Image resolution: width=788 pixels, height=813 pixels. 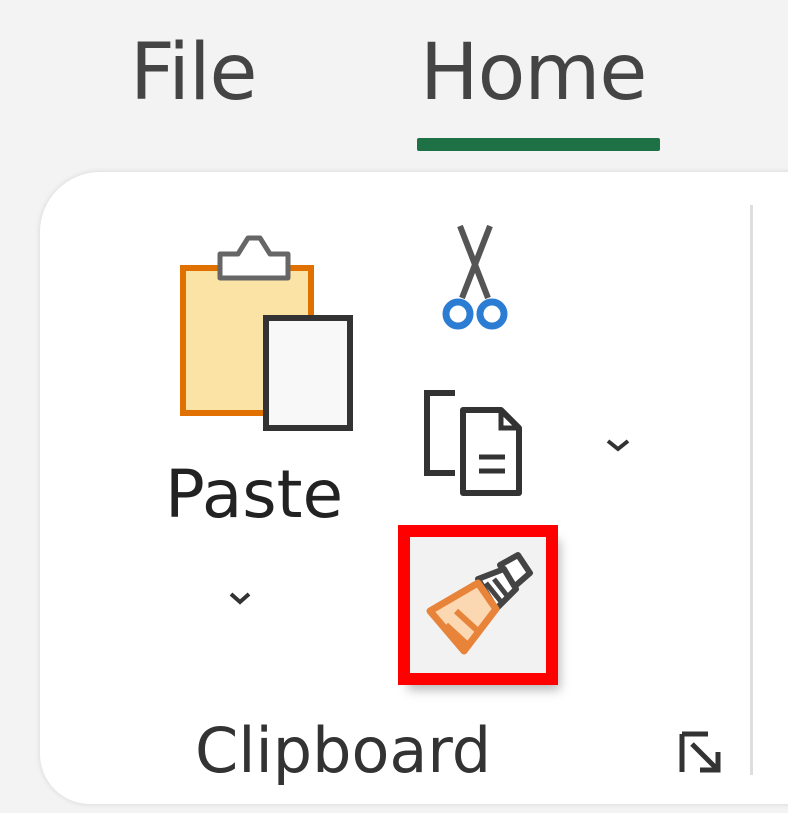 I want to click on copy-icon, so click(x=473, y=443).